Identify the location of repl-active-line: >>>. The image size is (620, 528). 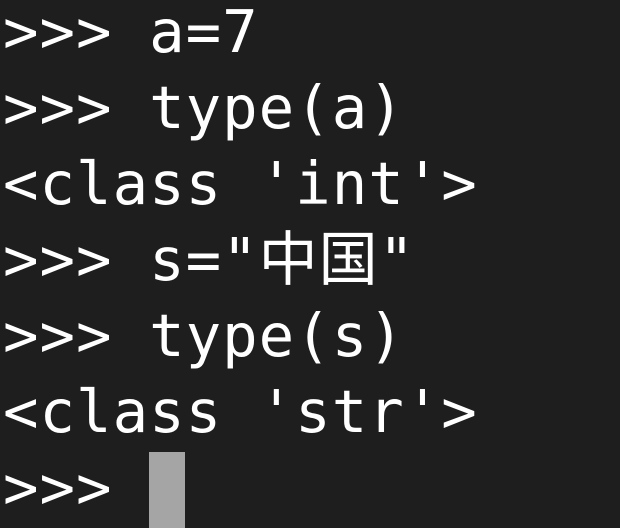
(311, 489).